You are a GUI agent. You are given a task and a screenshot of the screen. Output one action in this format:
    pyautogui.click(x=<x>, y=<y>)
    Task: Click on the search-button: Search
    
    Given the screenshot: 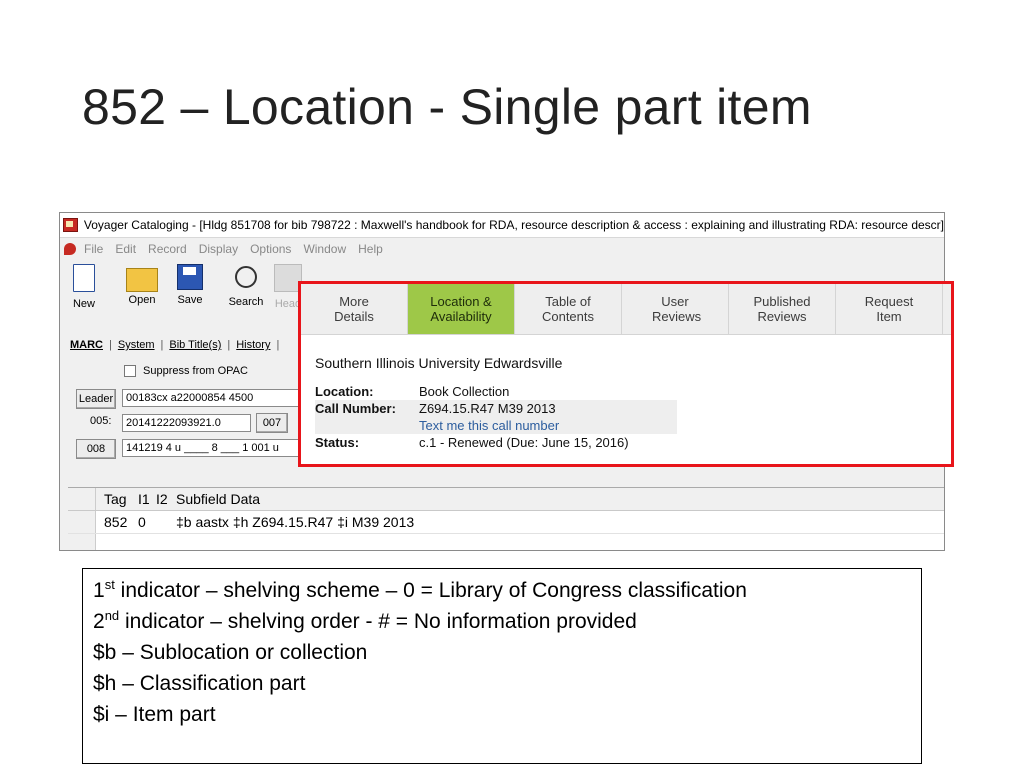 What is the action you would take?
    pyautogui.click(x=246, y=284)
    